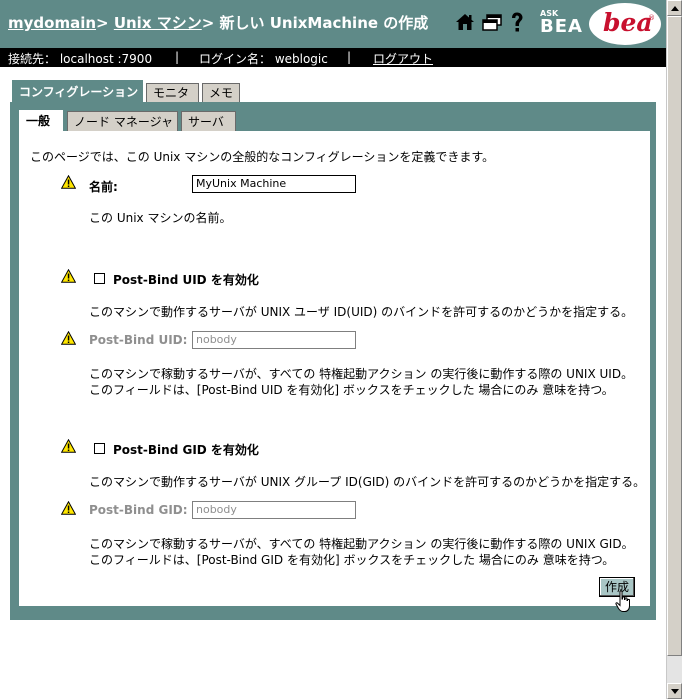 The image size is (682, 699). I want to click on scroll-up-button, so click(674, 8).